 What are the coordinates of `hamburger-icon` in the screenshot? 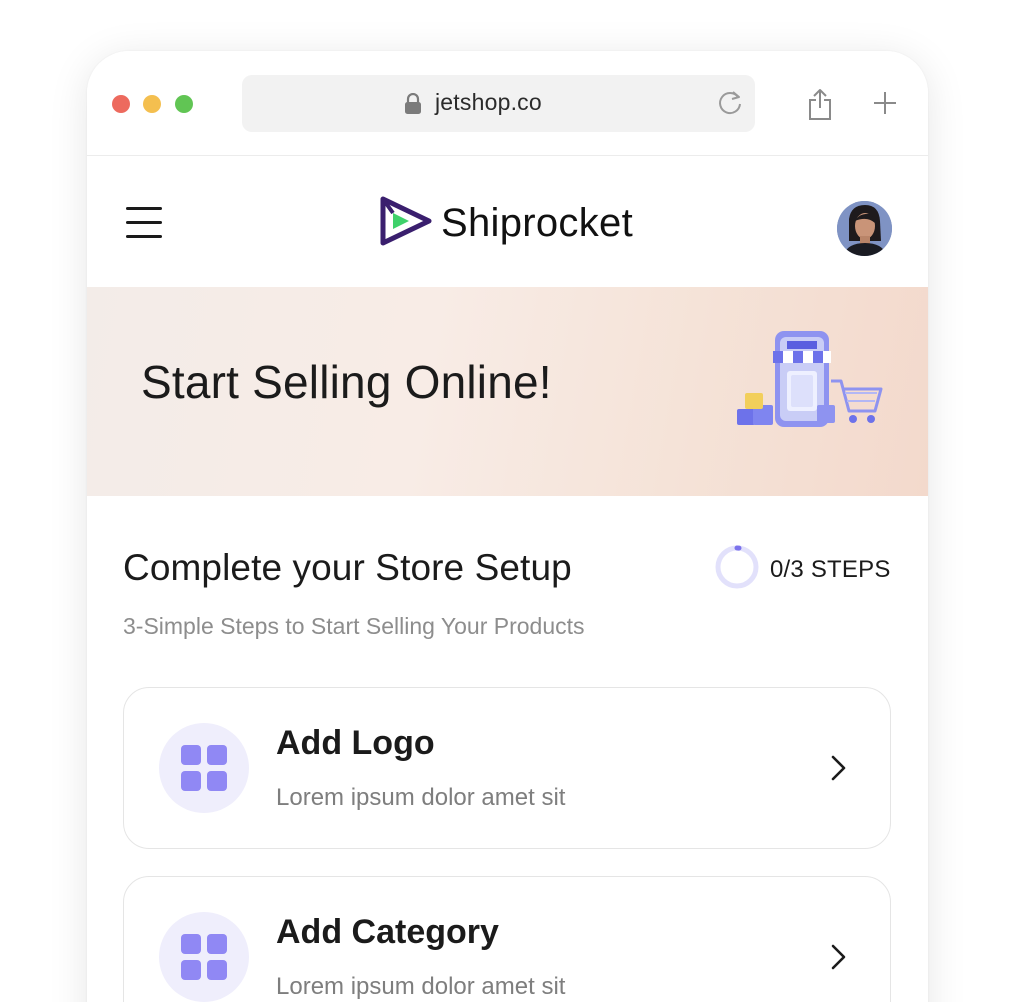 It's located at (144, 223).